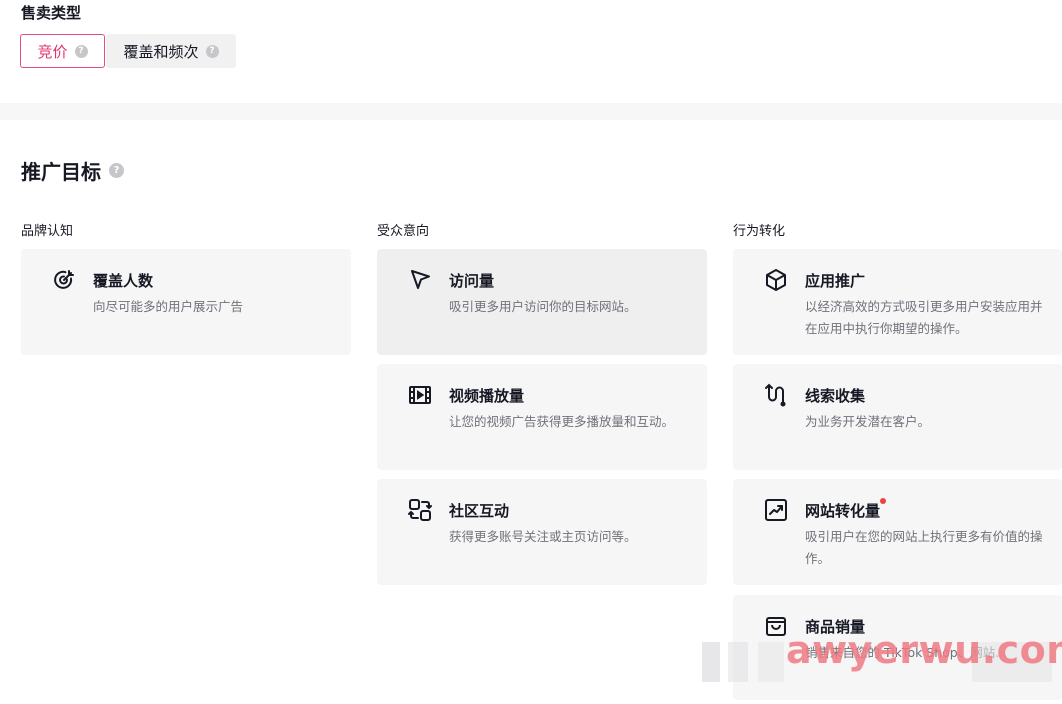  Describe the element at coordinates (487, 396) in the screenshot. I see `card-title: 视频播放量` at that location.